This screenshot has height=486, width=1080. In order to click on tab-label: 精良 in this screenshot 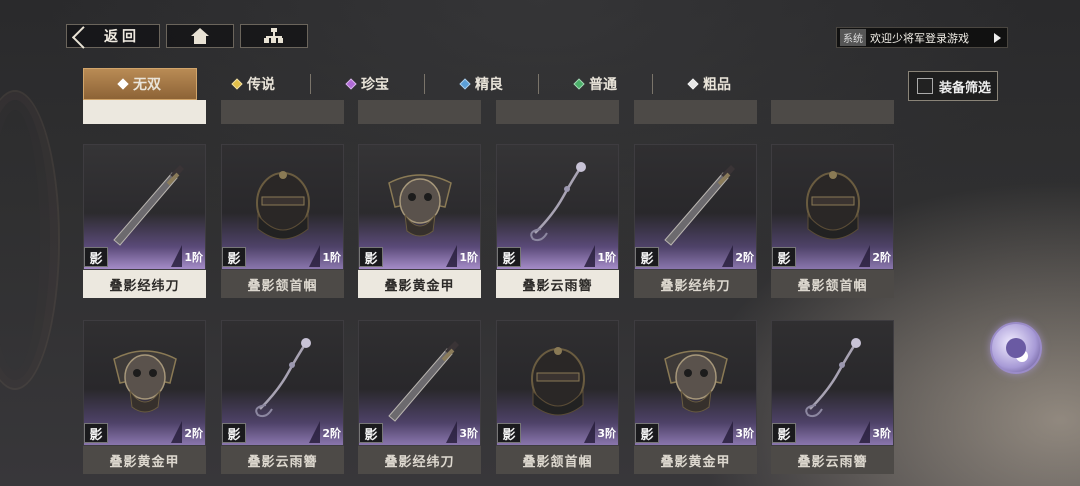, I will do `click(489, 85)`.